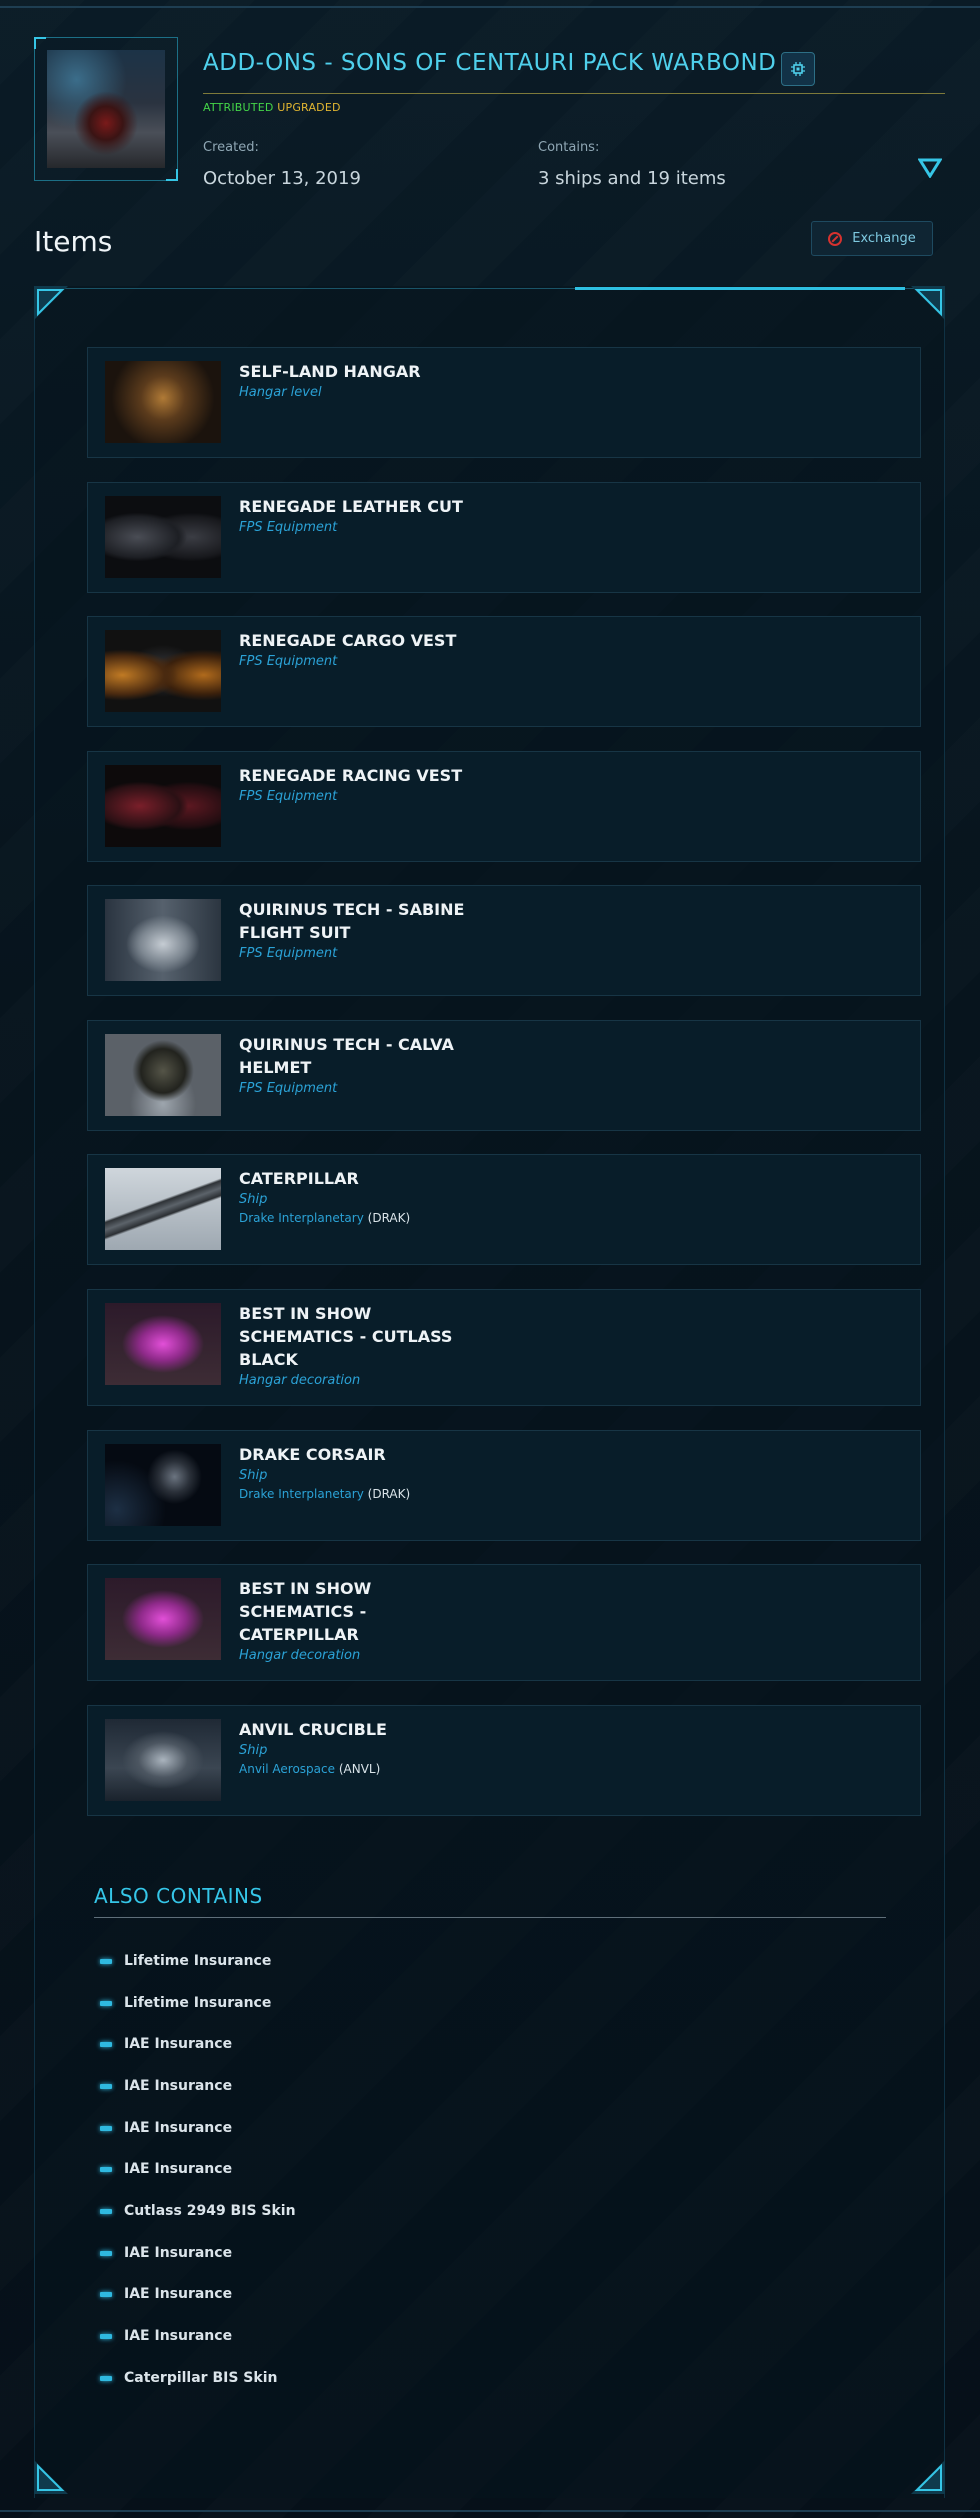  I want to click on item-name: RENEGADE LEATHER CUT, so click(351, 506).